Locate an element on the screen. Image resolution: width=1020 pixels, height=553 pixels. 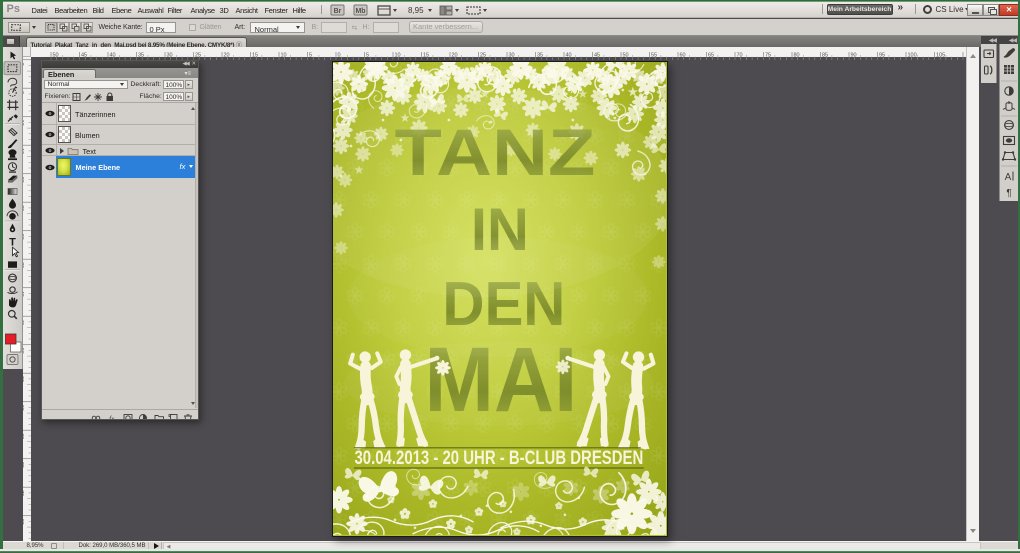
svg-text: 105 is located at coordinates (940, 56).